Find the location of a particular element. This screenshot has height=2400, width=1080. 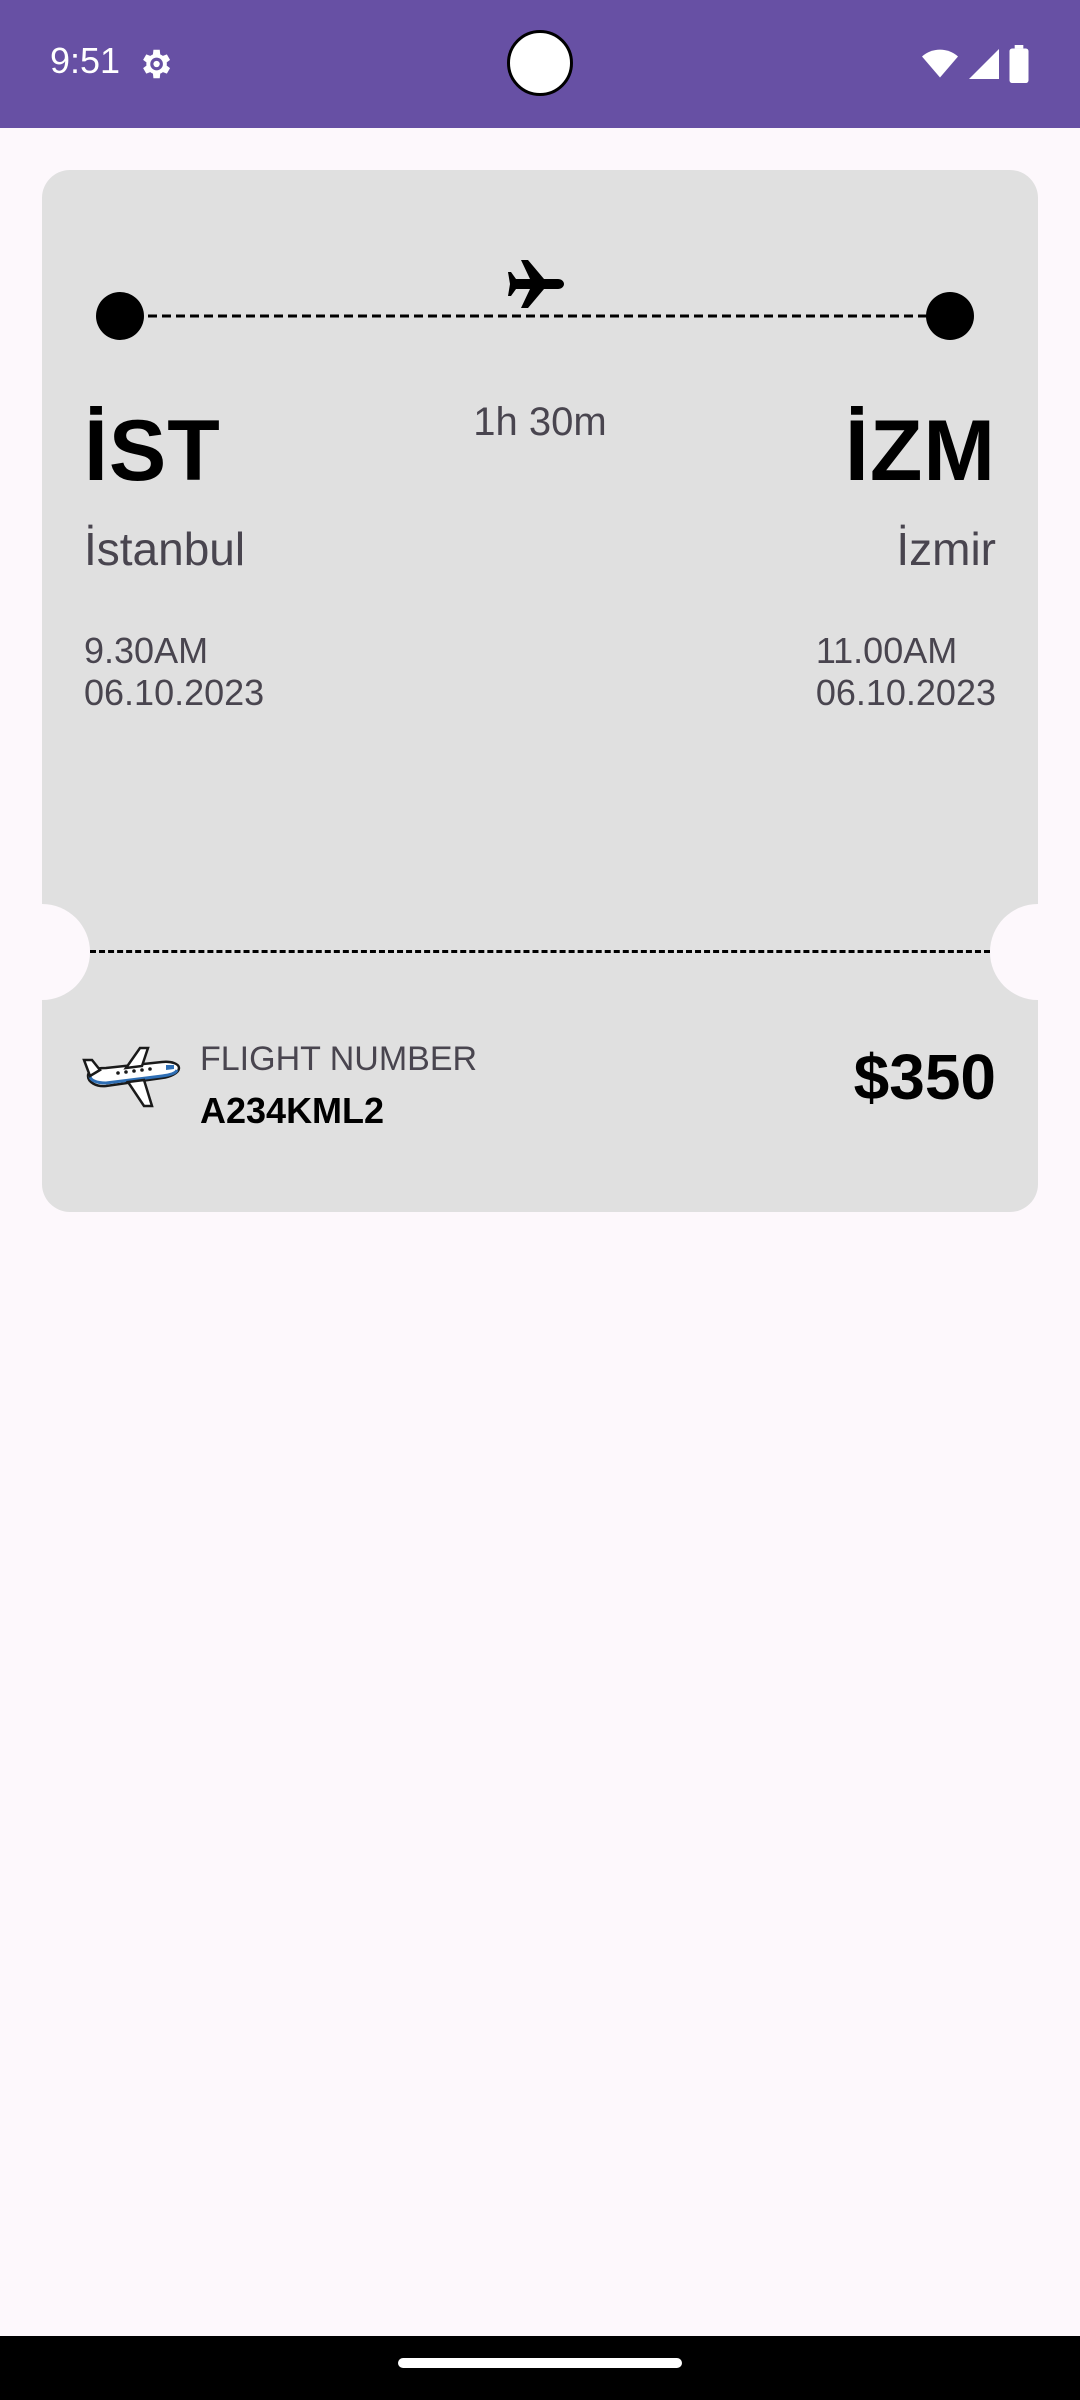

departure-datetime: 9.30AM 06.10.2023 is located at coordinates (174, 672).